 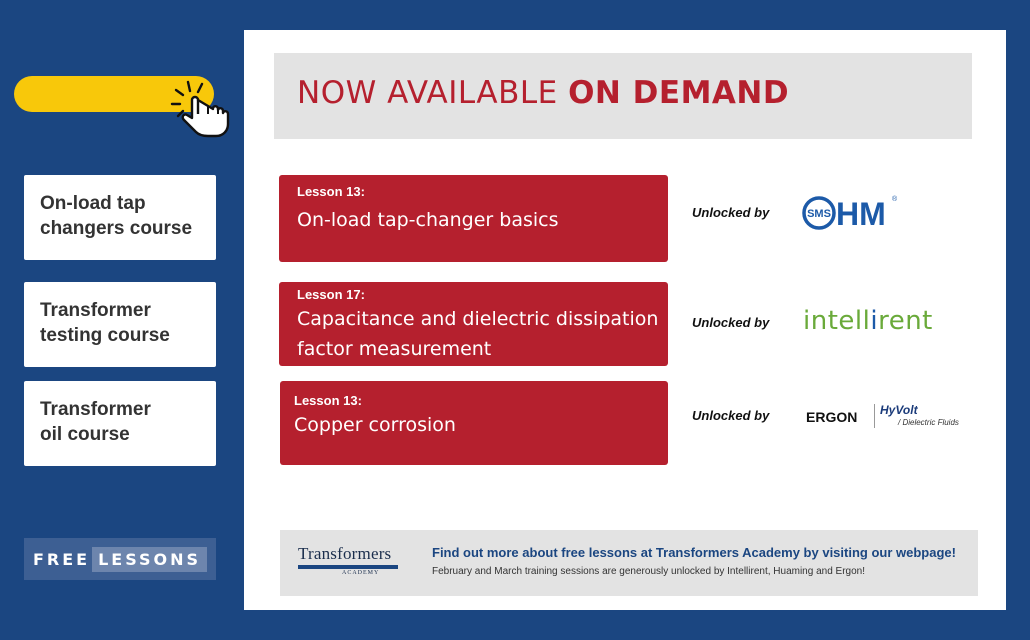 What do you see at coordinates (832, 417) in the screenshot?
I see `sponsor-name: ERGON` at bounding box center [832, 417].